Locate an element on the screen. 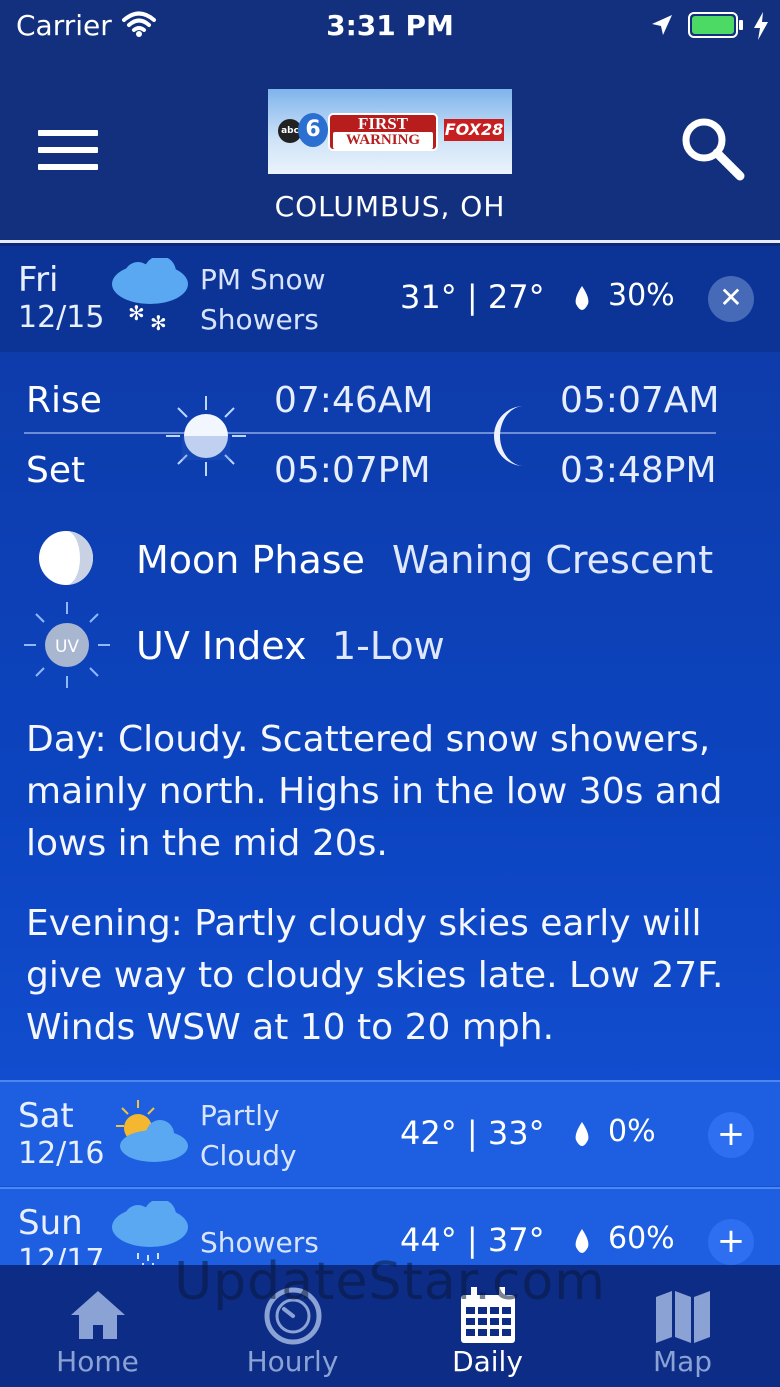  battery-icon is located at coordinates (715, 25).